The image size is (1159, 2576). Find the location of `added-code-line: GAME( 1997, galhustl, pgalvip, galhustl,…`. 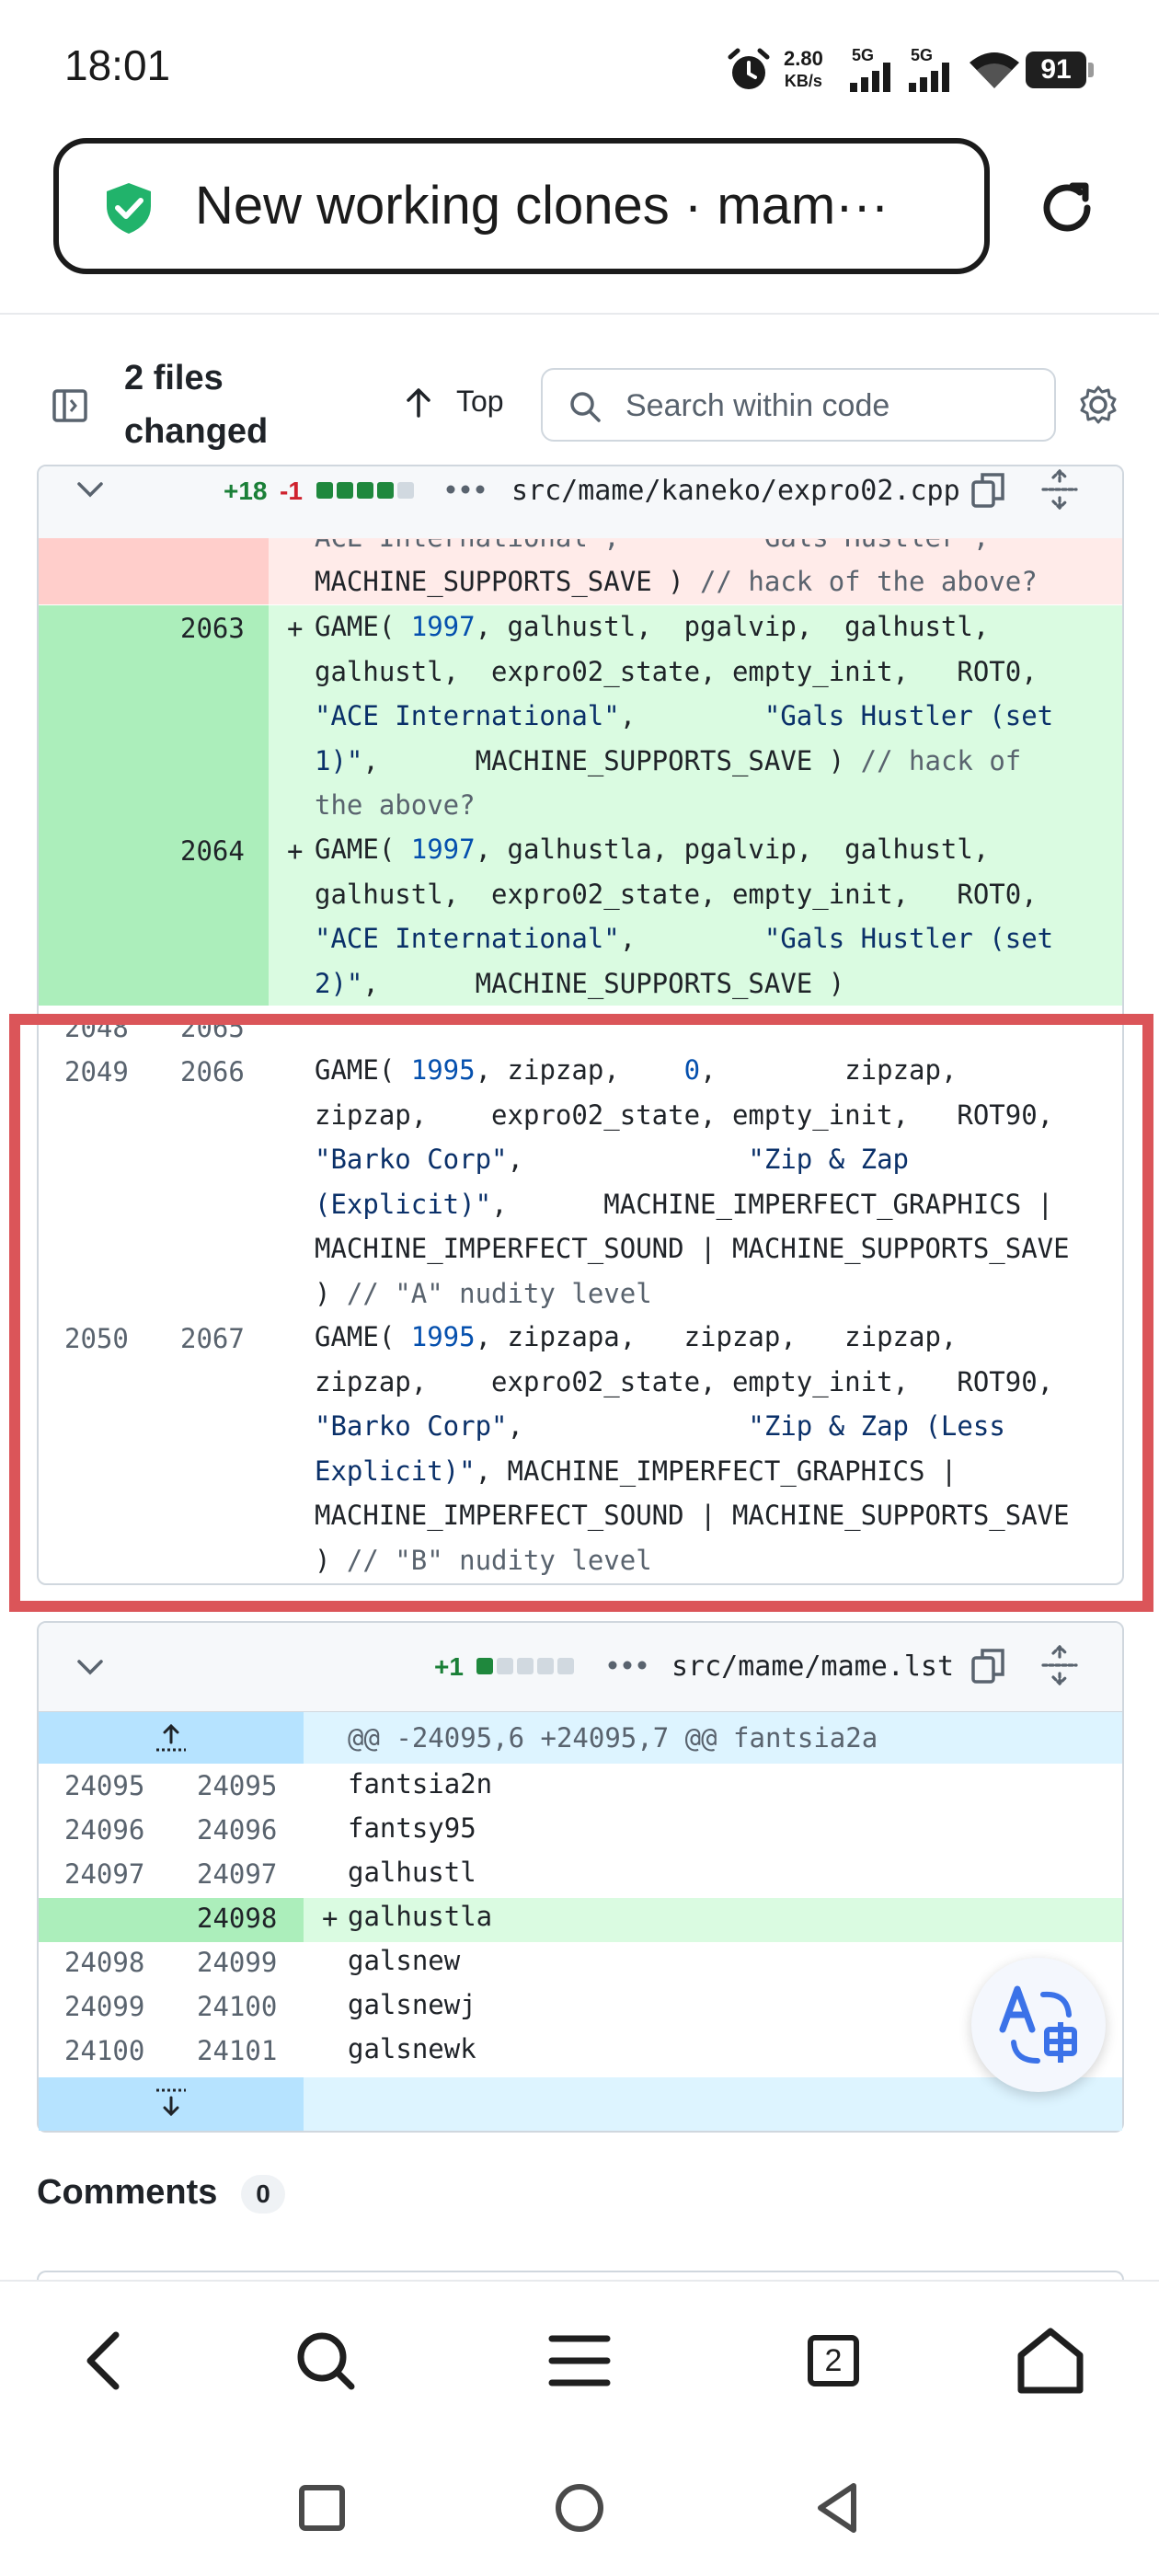

added-code-line: GAME( 1997, galhustl, pgalvip, galhustl,… is located at coordinates (684, 716).